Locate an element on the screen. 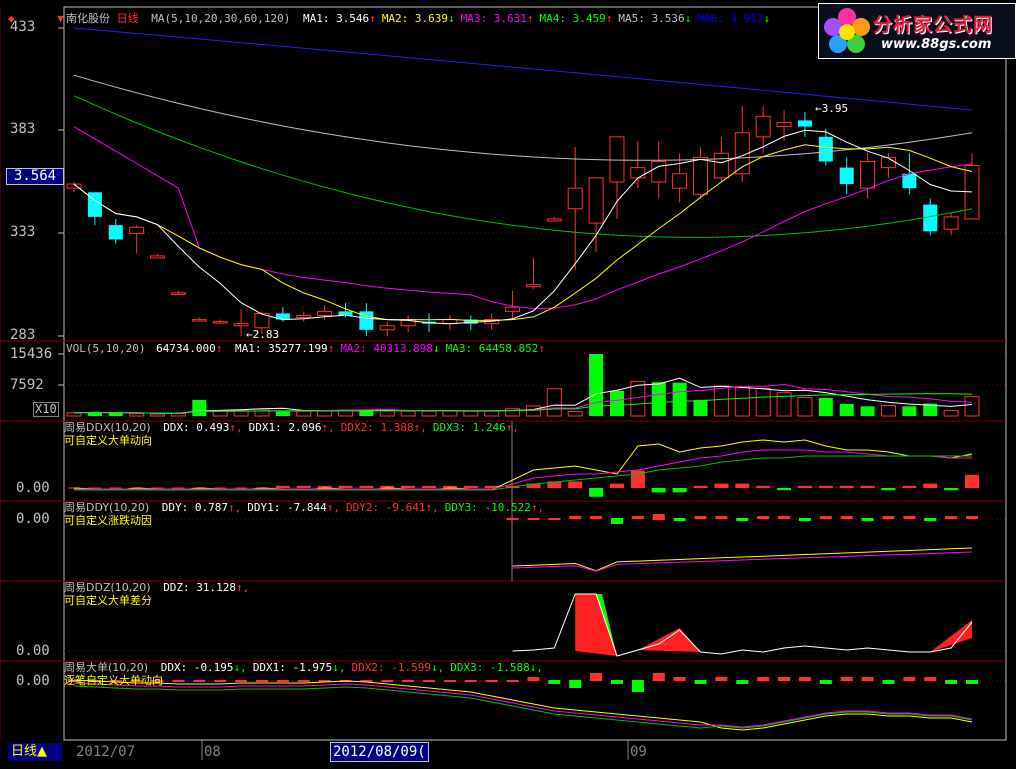  big-title: 周易大单(10,20) is located at coordinates (106, 667).